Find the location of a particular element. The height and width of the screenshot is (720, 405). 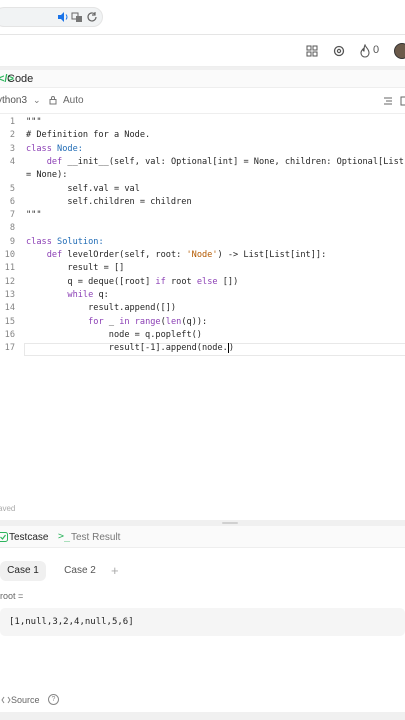

terminal-icon: >_ is located at coordinates (64, 536).